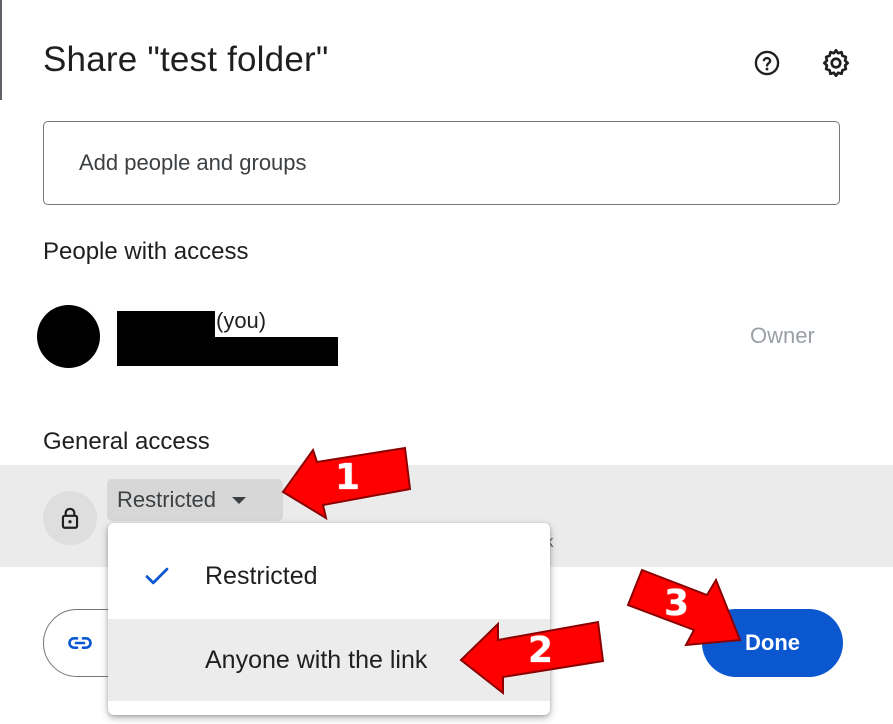 This screenshot has height=724, width=893. I want to click on add-people-input: Add people and groups, so click(441, 163).